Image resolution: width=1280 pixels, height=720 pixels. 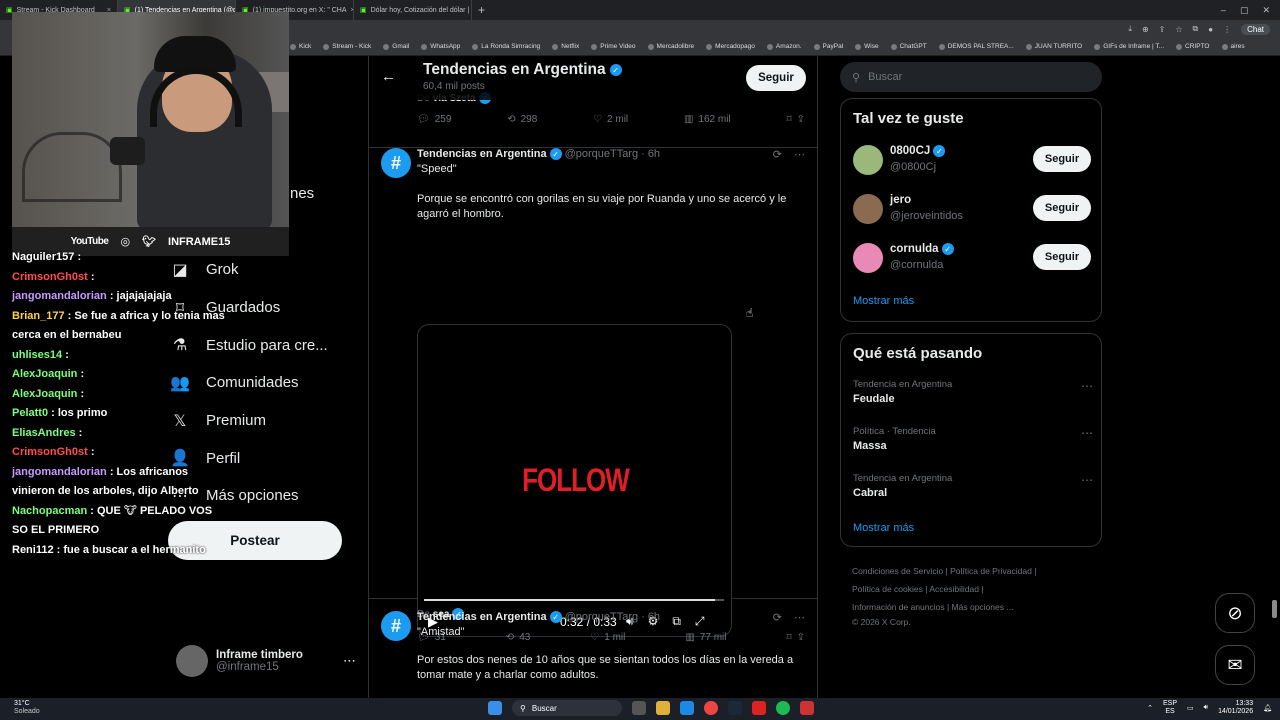 What do you see at coordinates (396, 46) in the screenshot?
I see `bookmark-item: Gmail` at bounding box center [396, 46].